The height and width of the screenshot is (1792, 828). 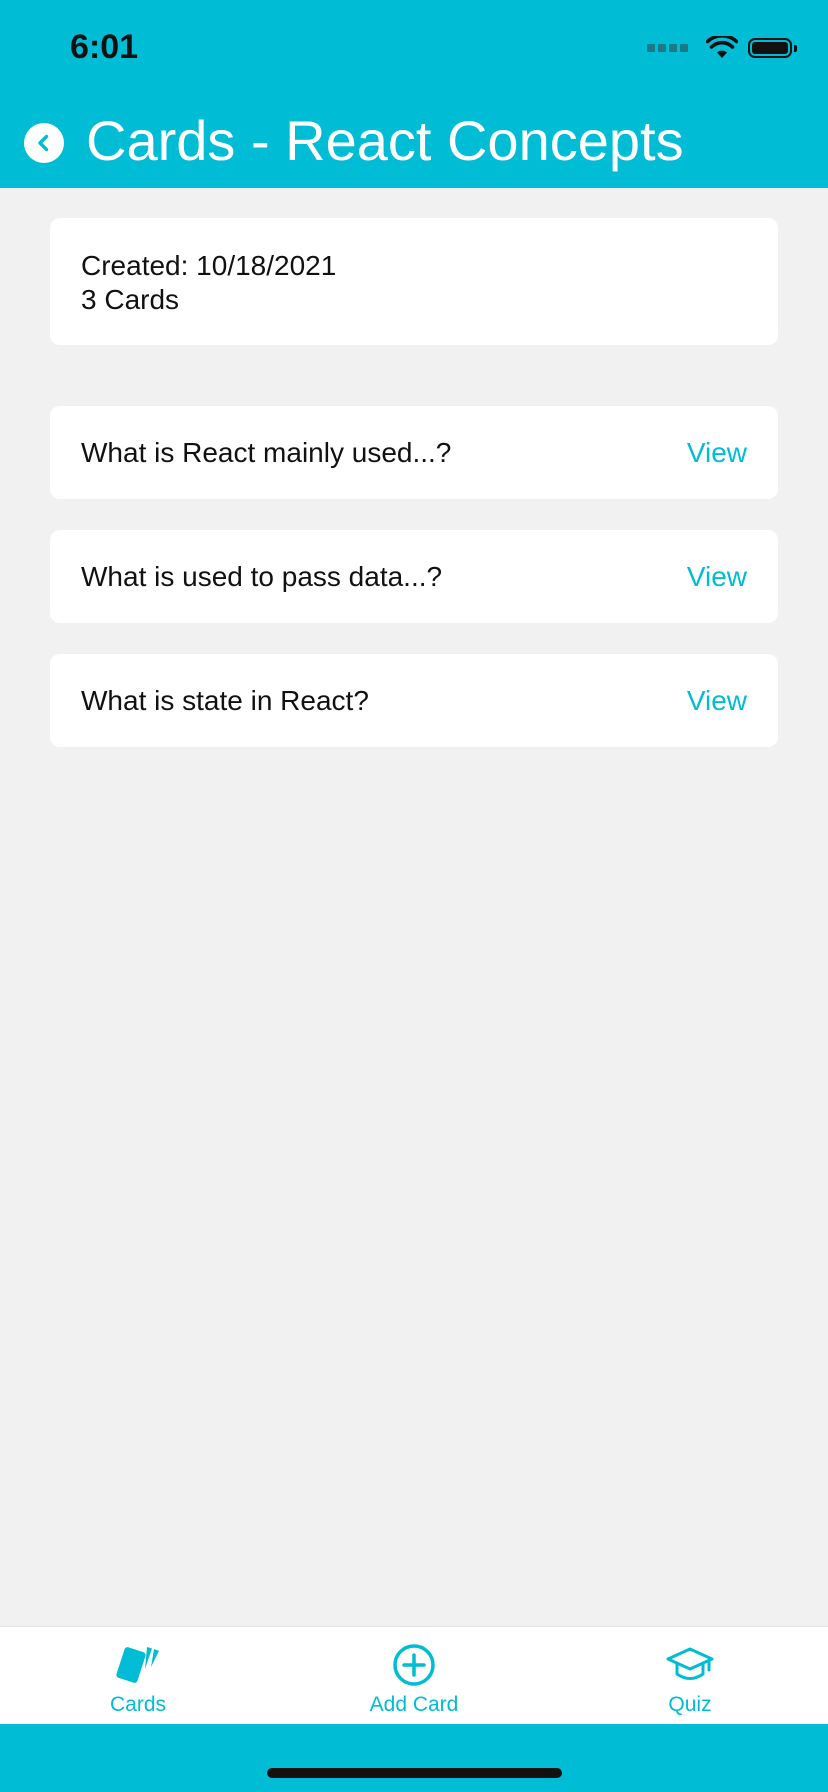 What do you see at coordinates (225, 700) in the screenshot?
I see `card-question: What is state in React?` at bounding box center [225, 700].